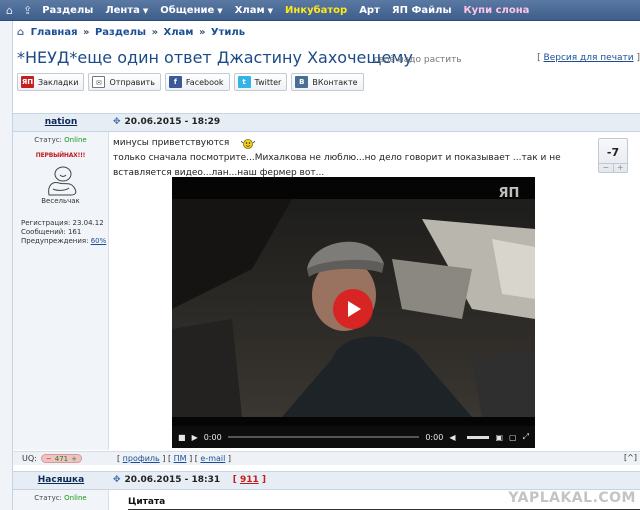  Describe the element at coordinates (302, 82) in the screenshot. I see `vk-icon: B` at that location.